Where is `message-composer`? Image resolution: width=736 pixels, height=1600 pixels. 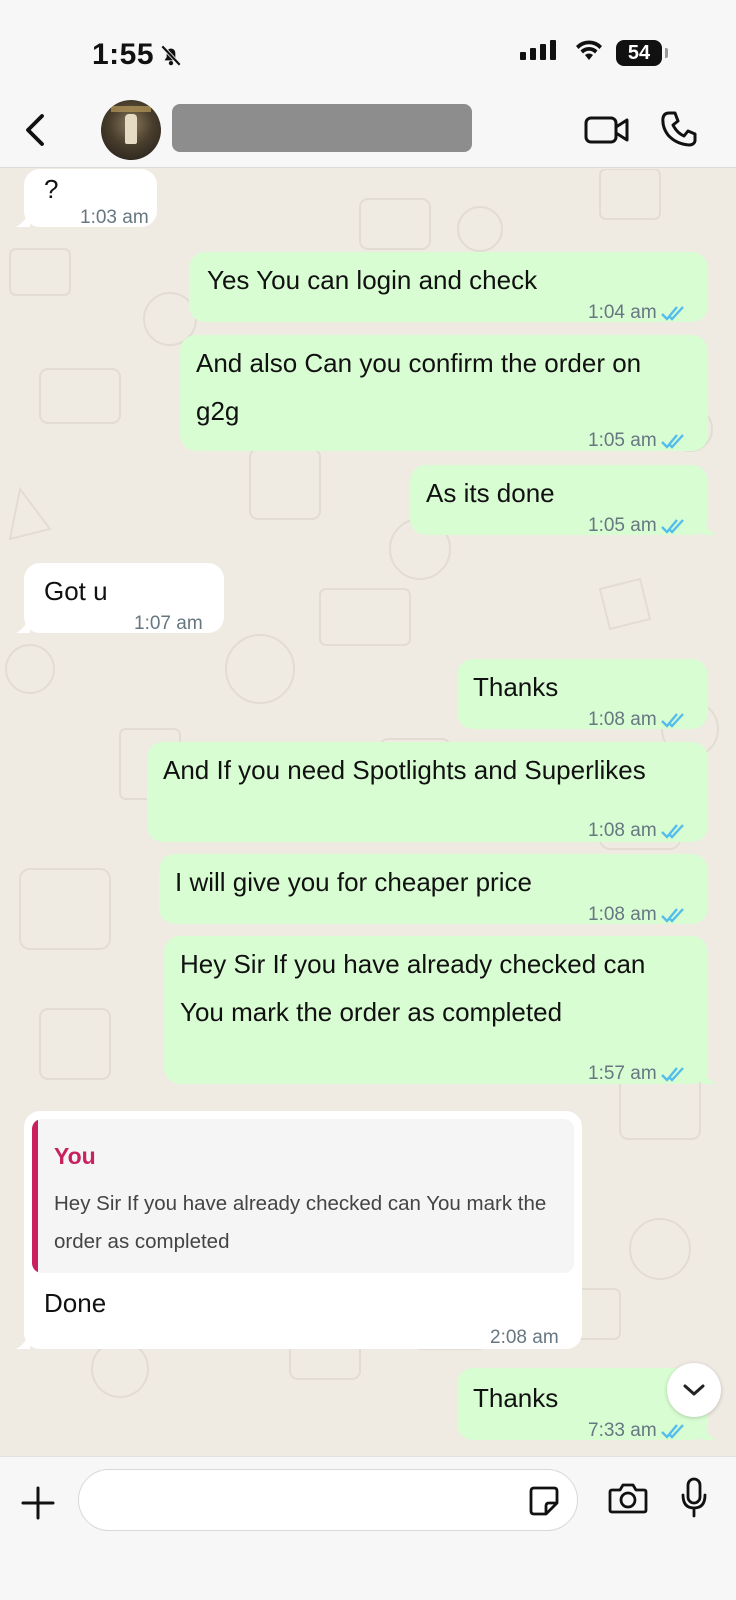
message-composer is located at coordinates (368, 1528).